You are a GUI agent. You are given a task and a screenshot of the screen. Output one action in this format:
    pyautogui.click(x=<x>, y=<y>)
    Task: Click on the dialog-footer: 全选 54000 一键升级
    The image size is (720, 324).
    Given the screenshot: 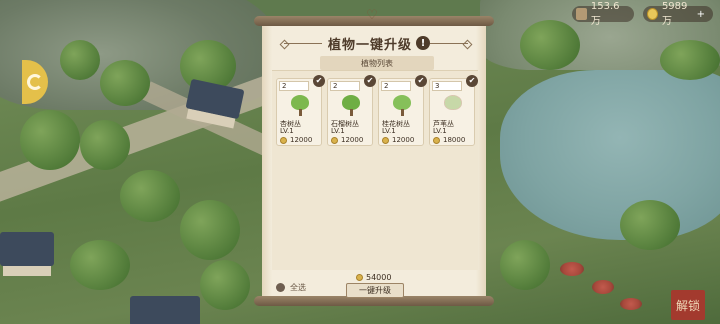 What is the action you would take?
    pyautogui.click(x=375, y=284)
    